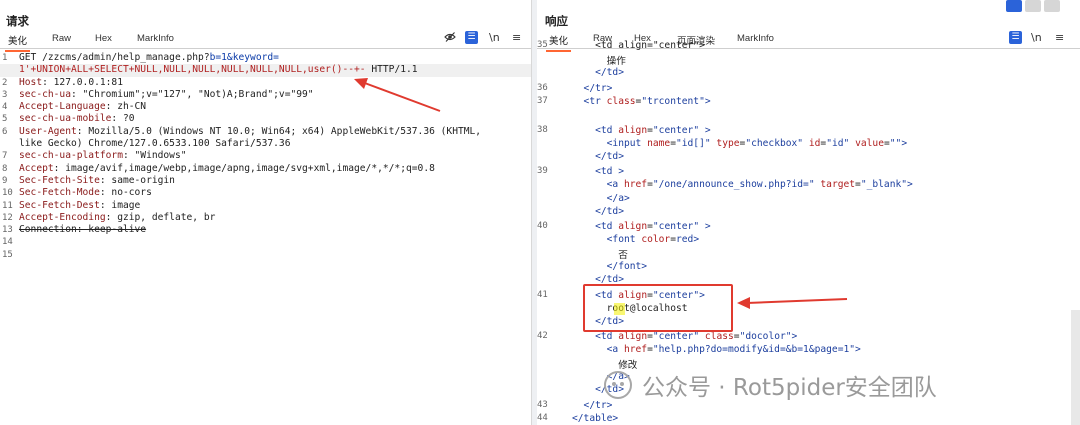  Describe the element at coordinates (789, 388) in the screenshot. I see `watermark-text: 公众号 · Rot5pider安全团队` at that location.